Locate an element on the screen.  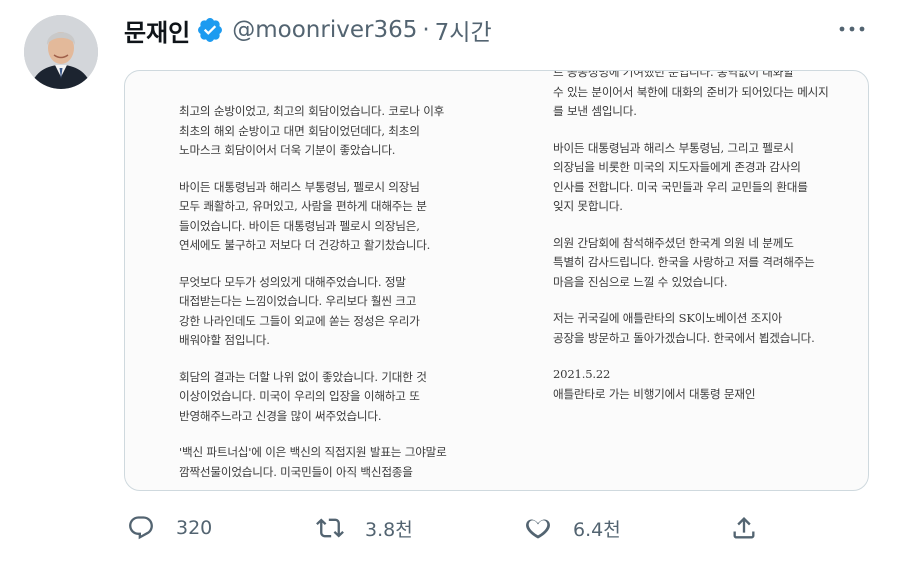
share-icon is located at coordinates (744, 528).